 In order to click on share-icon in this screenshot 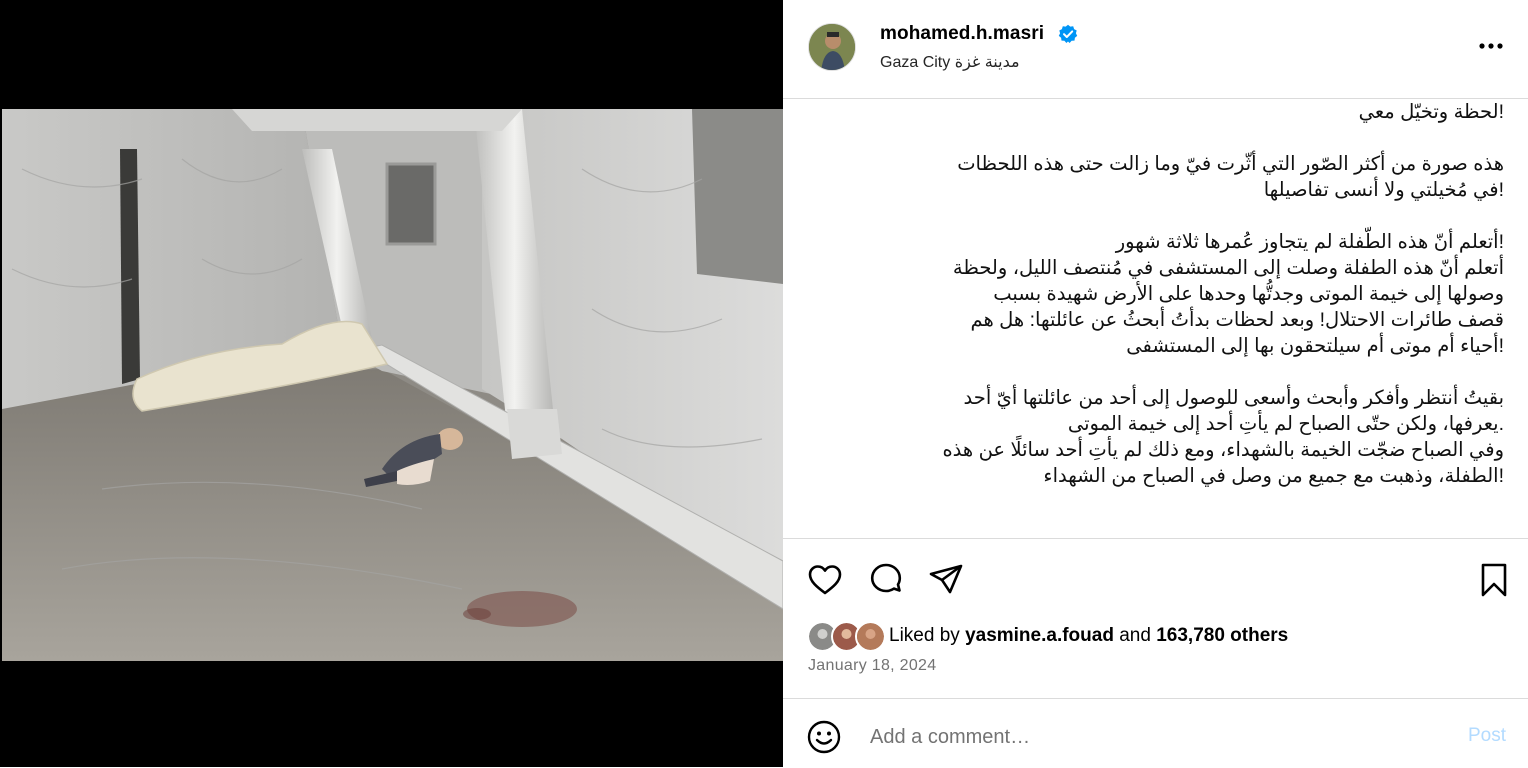, I will do `click(946, 580)`.